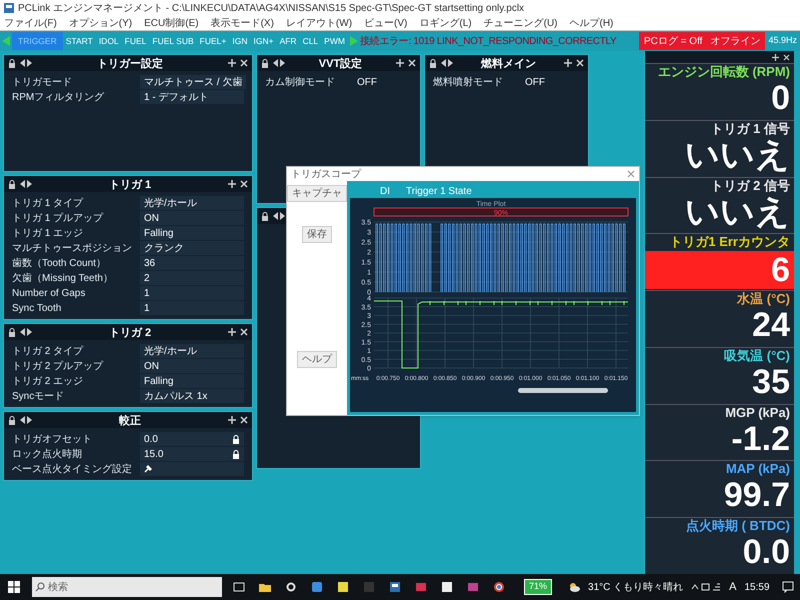 The image size is (800, 600). Describe the element at coordinates (48, 233) in the screenshot. I see `setting-label: トリガ 1 エッジ` at that location.